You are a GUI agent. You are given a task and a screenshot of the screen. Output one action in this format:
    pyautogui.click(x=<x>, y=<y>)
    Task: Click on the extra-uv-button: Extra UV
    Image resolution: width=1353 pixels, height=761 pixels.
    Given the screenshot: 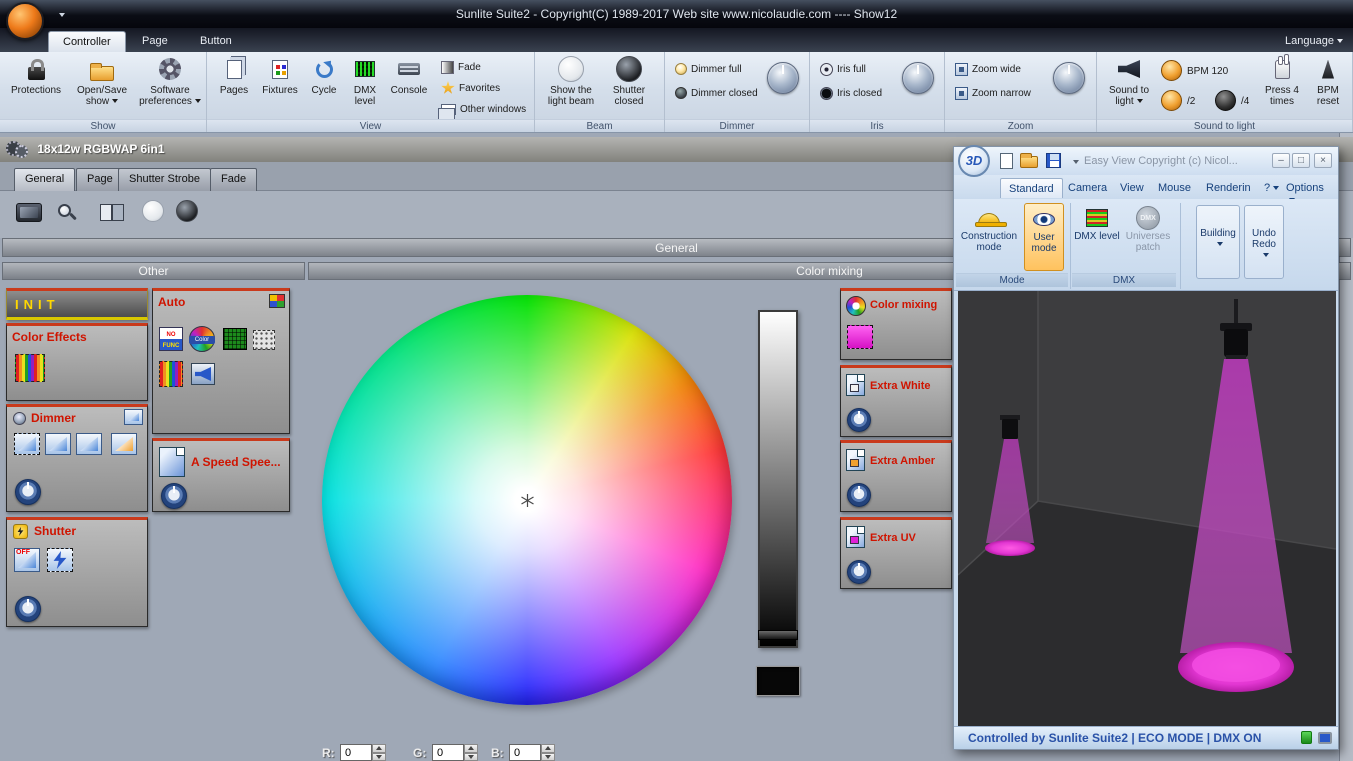 What is the action you would take?
    pyautogui.click(x=896, y=553)
    